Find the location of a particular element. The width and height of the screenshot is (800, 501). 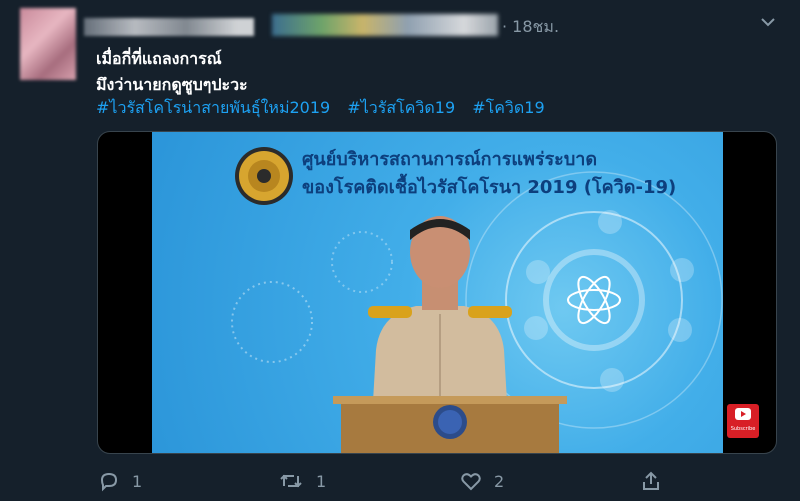

share-button is located at coordinates (651, 481).